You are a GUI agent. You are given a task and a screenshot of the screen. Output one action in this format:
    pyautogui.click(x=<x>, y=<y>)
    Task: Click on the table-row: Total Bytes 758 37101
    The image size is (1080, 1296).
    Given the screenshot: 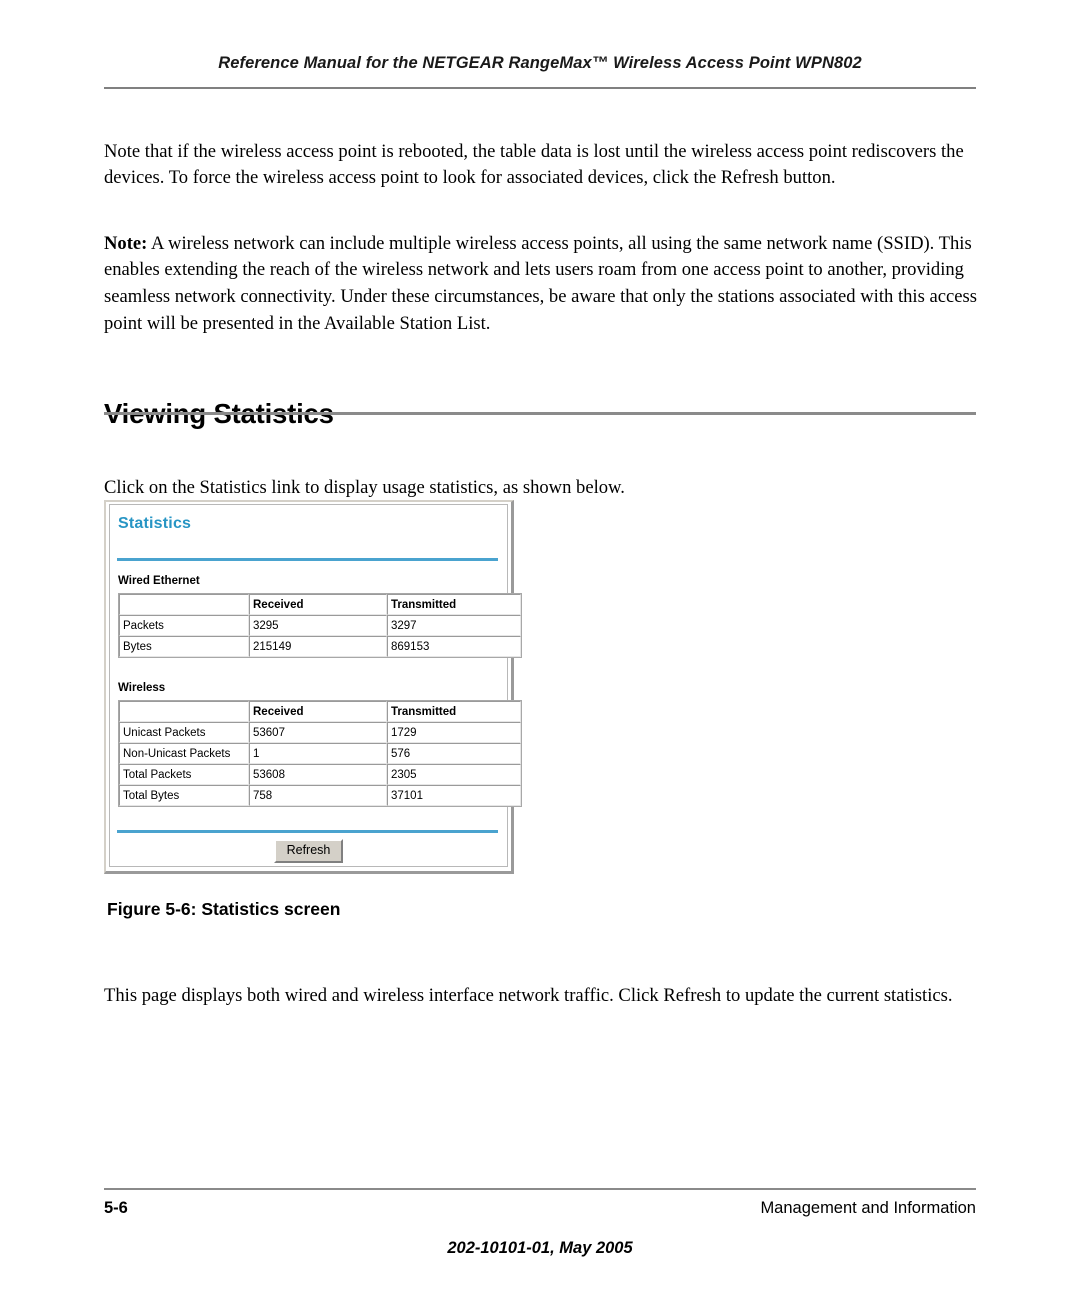 What is the action you would take?
    pyautogui.click(x=320, y=795)
    